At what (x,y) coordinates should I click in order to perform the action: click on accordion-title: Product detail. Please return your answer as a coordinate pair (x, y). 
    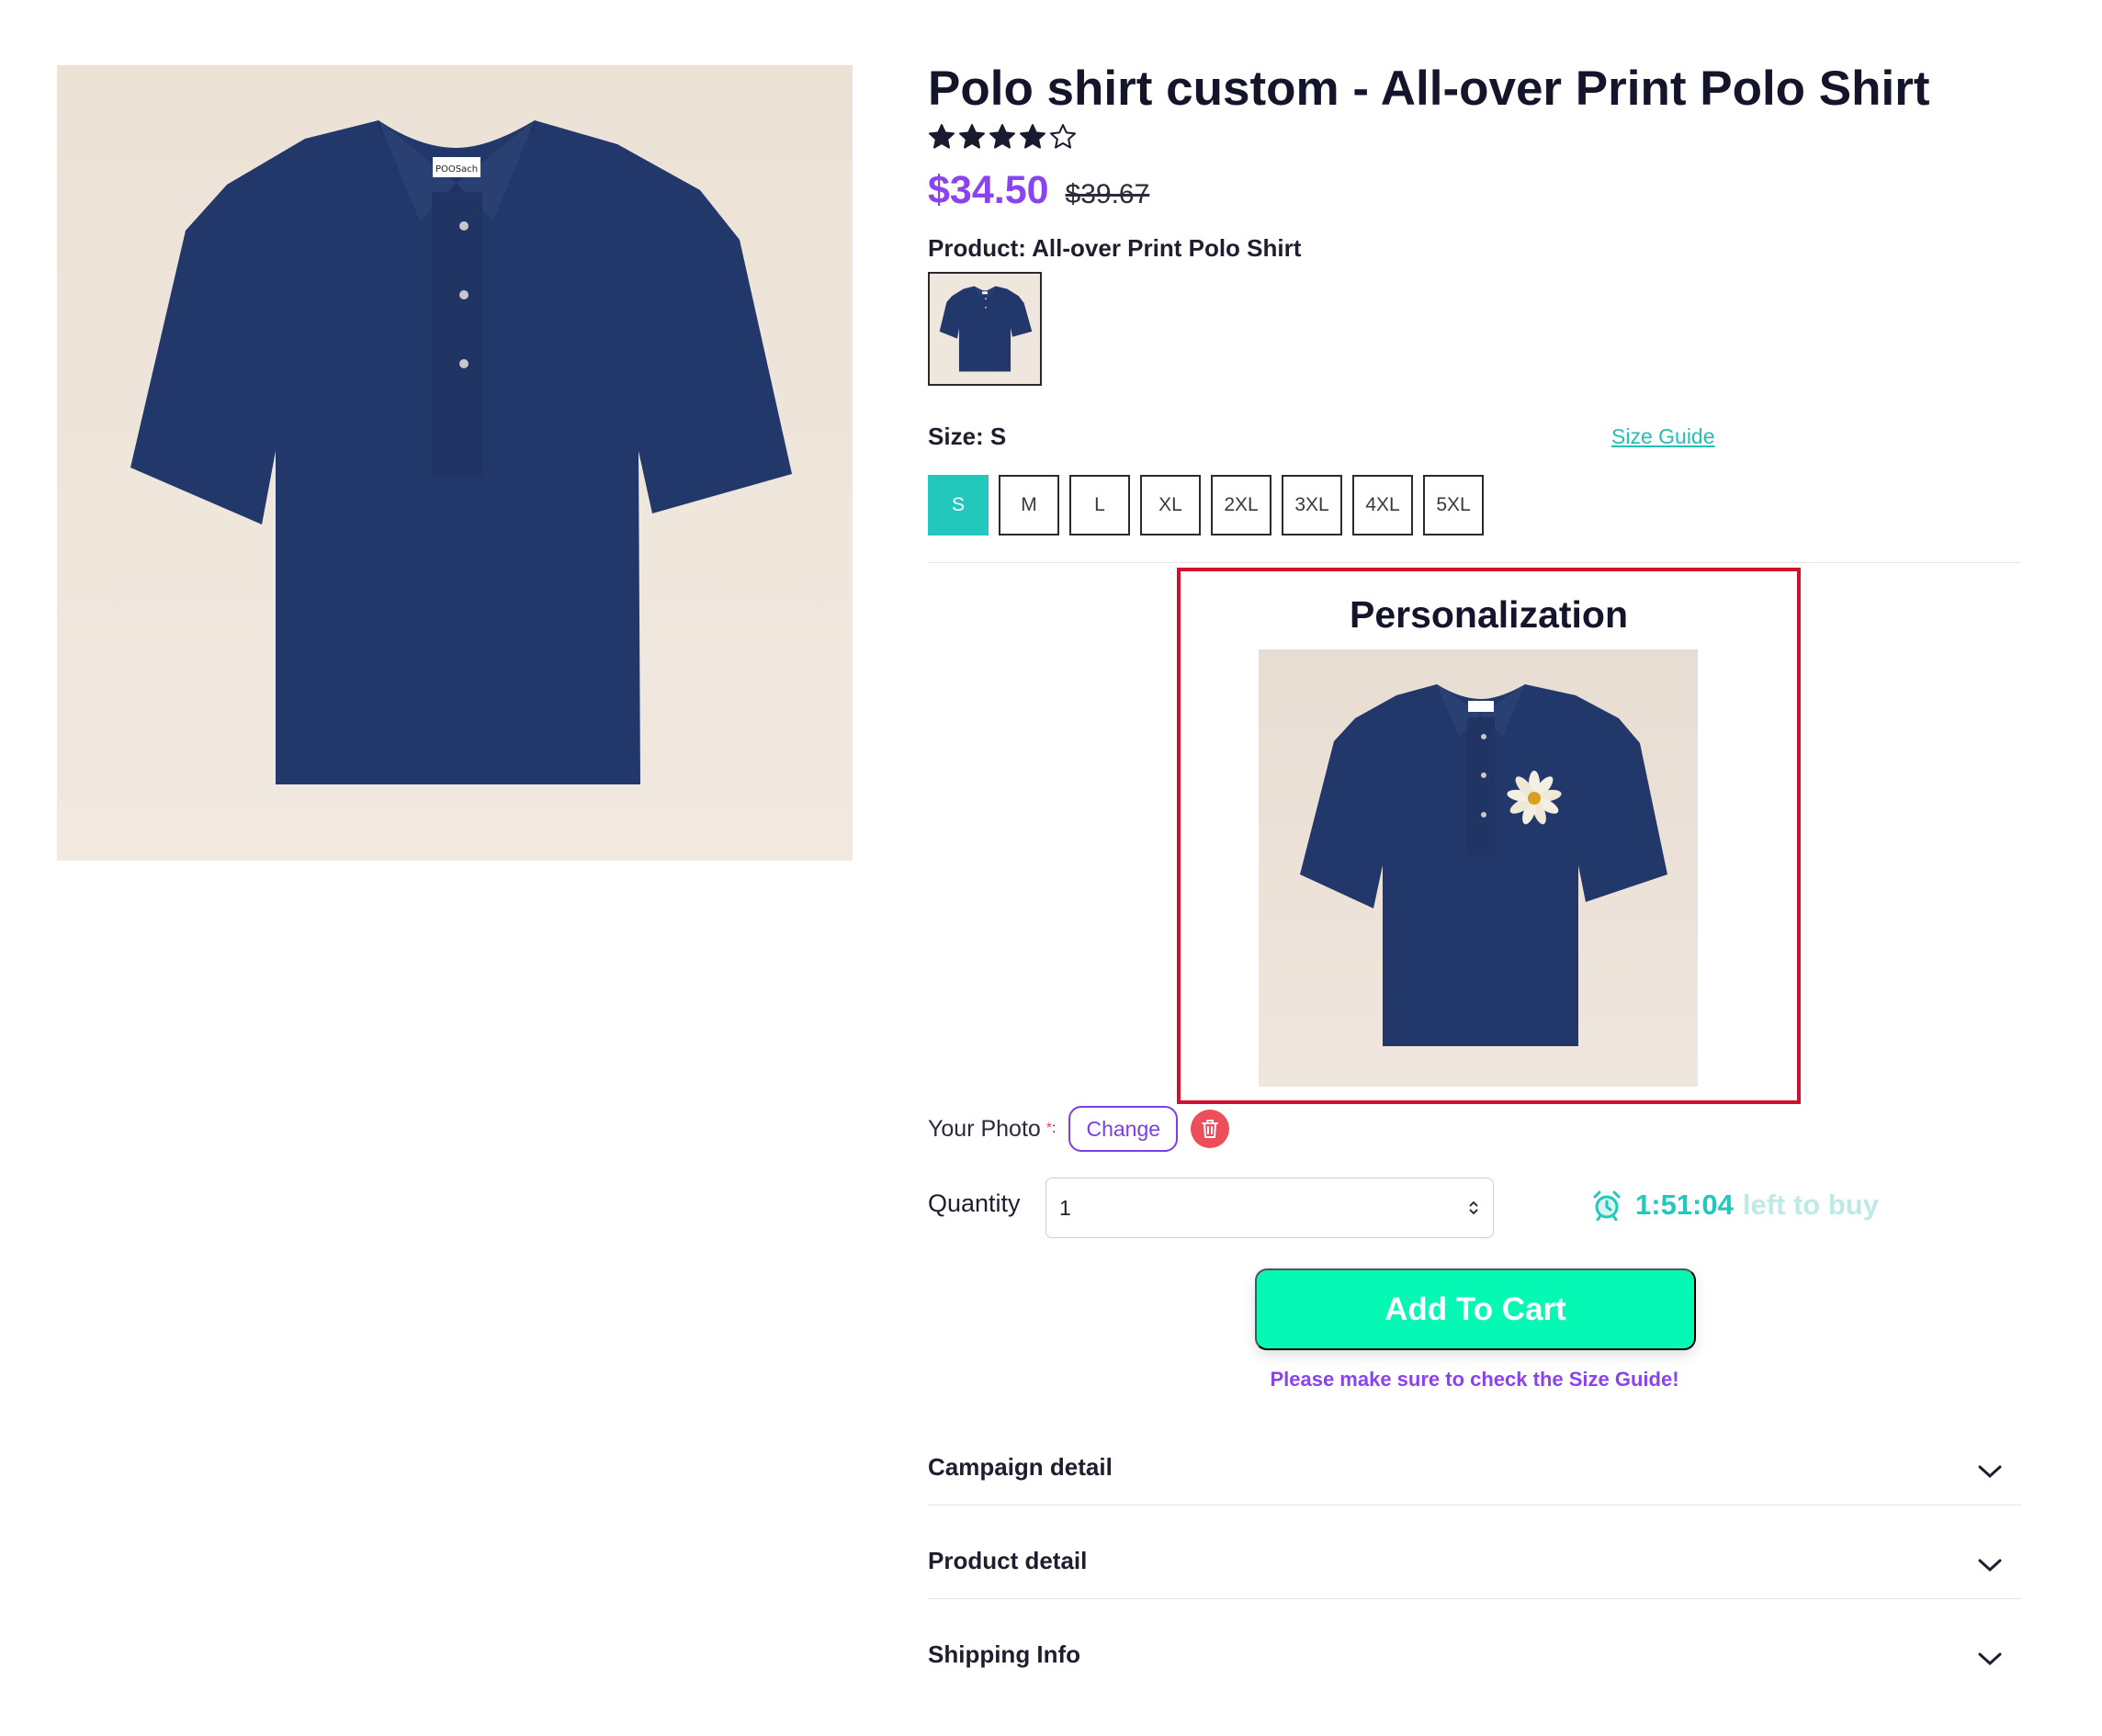
    Looking at the image, I should click on (1008, 1560).